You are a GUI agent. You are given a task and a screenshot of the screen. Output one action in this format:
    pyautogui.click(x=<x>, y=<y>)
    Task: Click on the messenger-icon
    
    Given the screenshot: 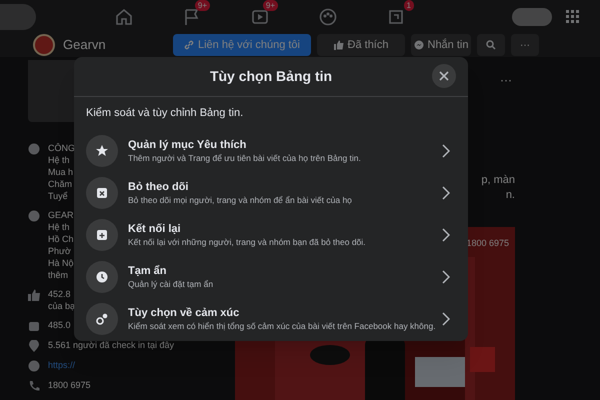 What is the action you would take?
    pyautogui.click(x=419, y=45)
    